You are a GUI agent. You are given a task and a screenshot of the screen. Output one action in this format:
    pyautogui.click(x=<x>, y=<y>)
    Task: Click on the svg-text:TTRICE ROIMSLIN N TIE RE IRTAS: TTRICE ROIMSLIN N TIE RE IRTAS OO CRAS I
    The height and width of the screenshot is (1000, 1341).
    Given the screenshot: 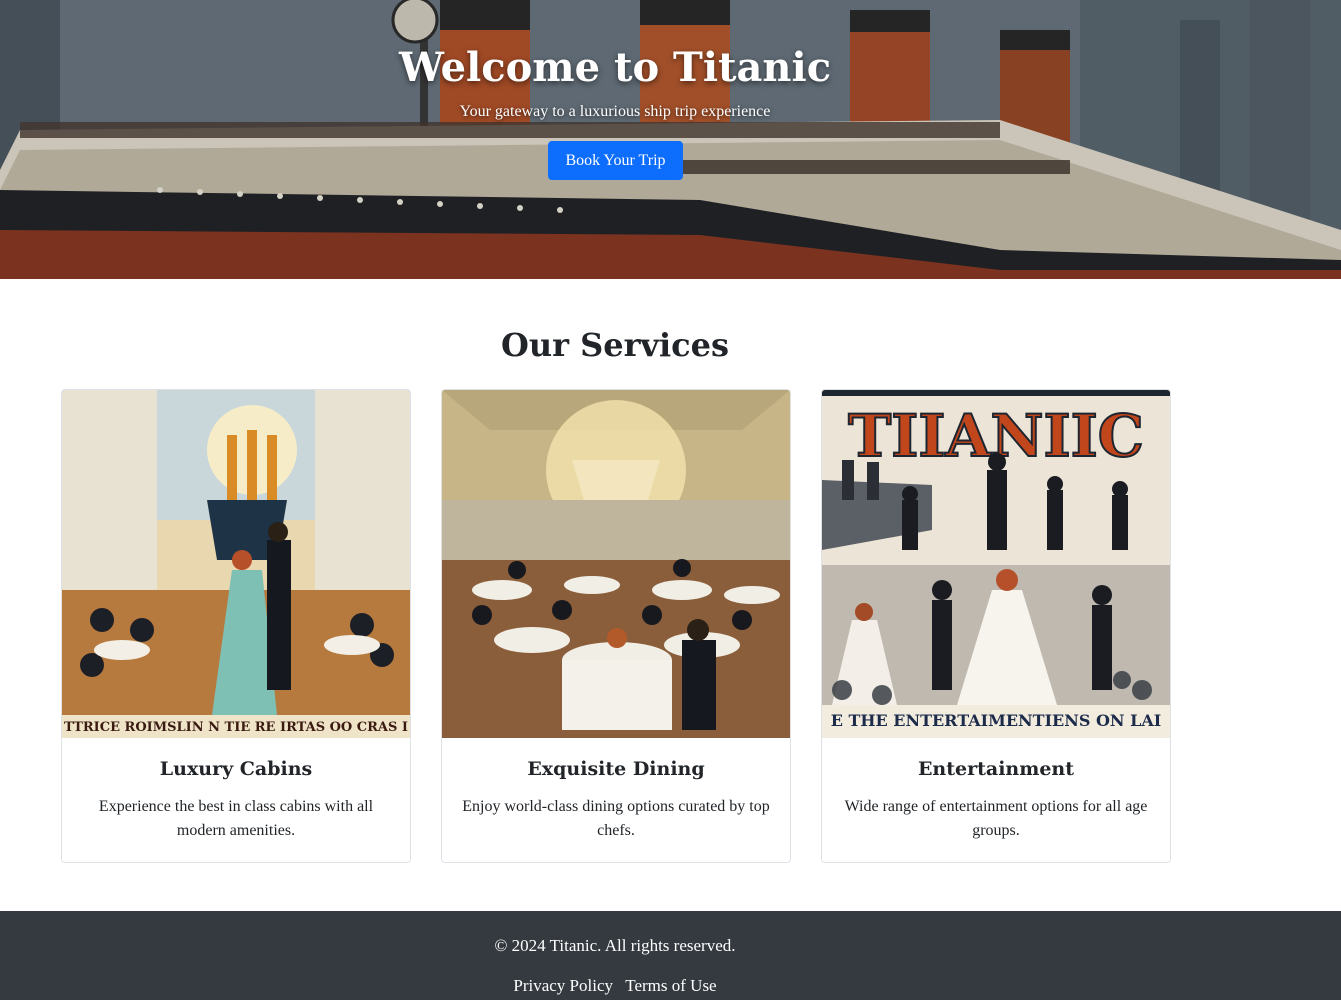 What is the action you would take?
    pyautogui.click(x=236, y=727)
    